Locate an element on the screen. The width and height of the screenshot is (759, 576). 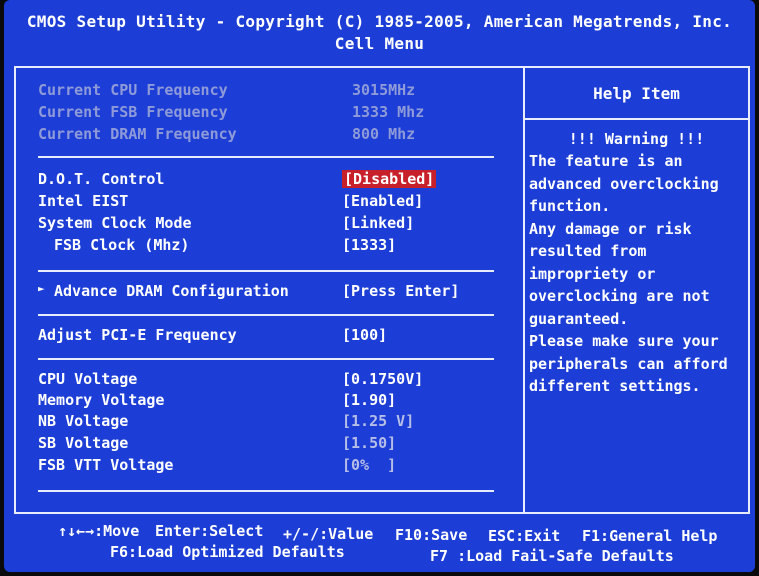
current-dram-frequency-label: Current DRAM Frequency is located at coordinates (137, 134).